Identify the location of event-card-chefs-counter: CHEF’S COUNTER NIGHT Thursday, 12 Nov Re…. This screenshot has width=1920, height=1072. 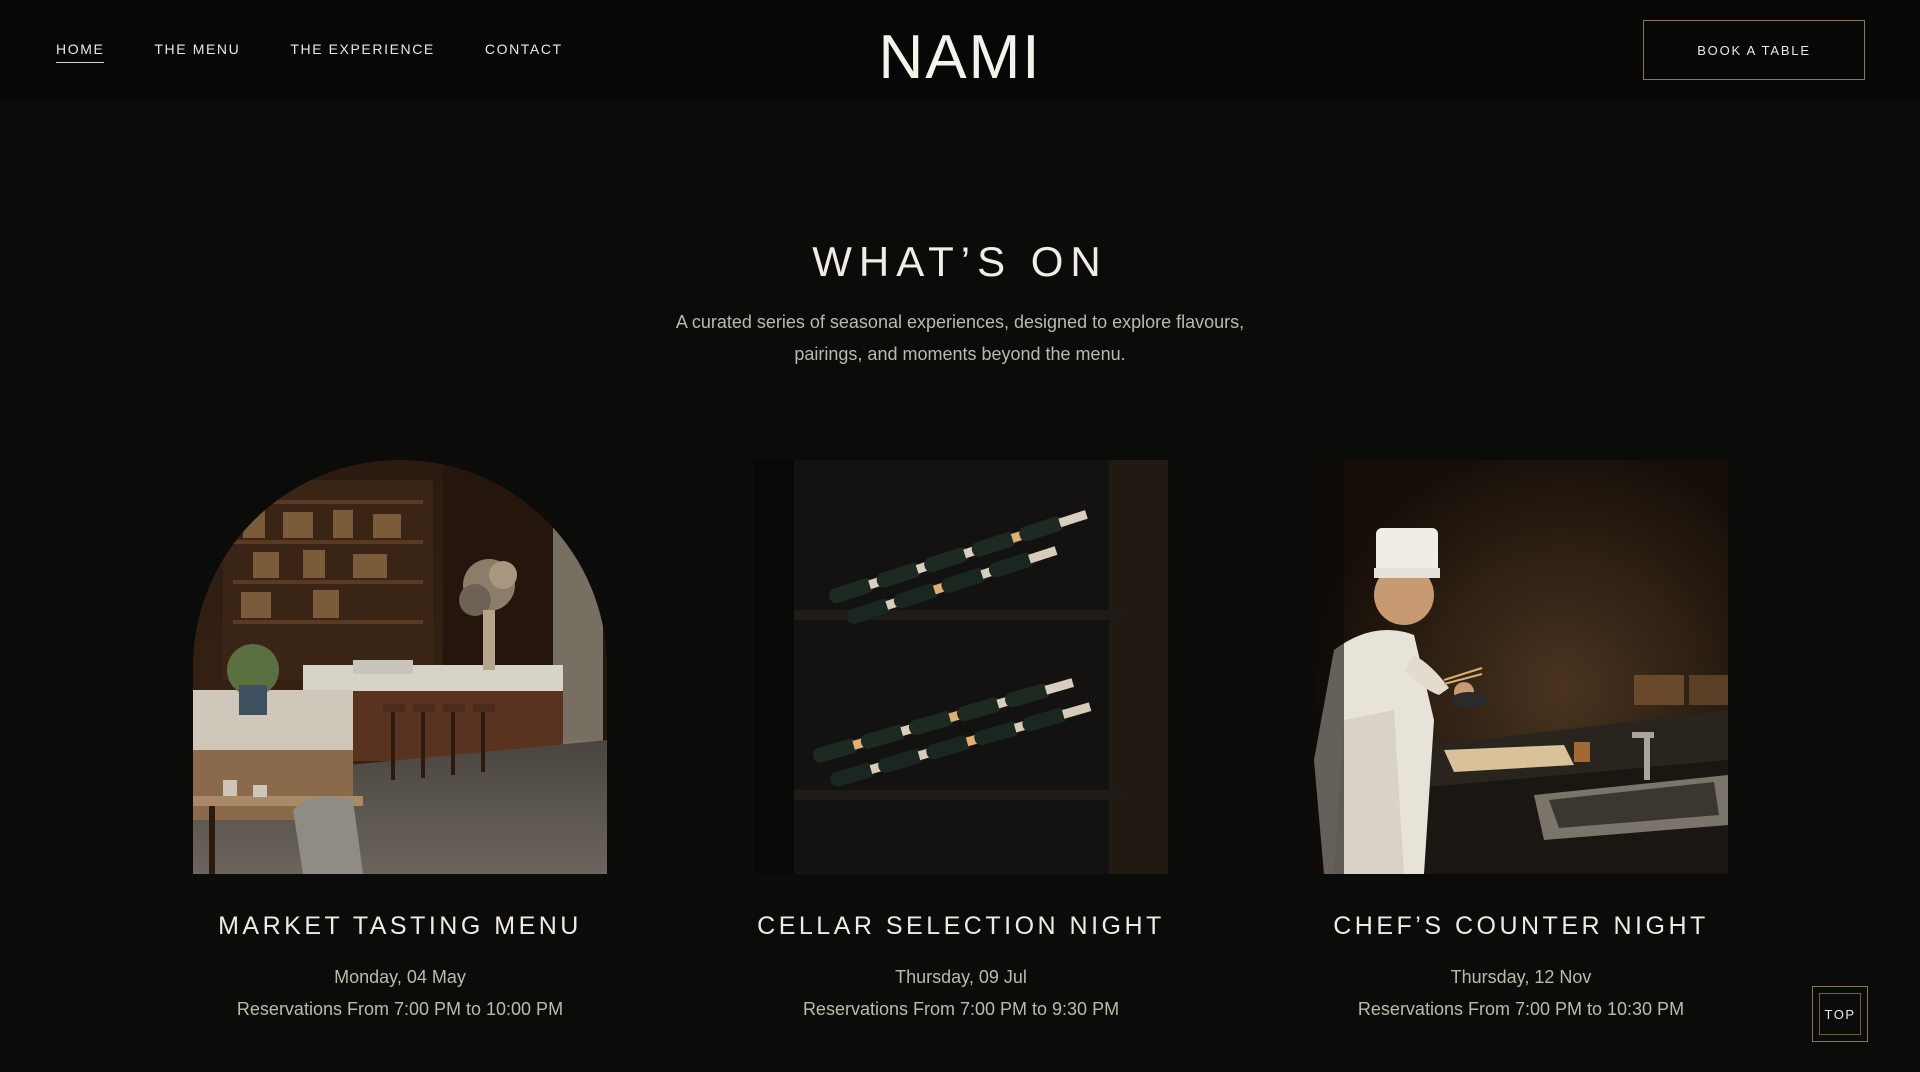
(1521, 742).